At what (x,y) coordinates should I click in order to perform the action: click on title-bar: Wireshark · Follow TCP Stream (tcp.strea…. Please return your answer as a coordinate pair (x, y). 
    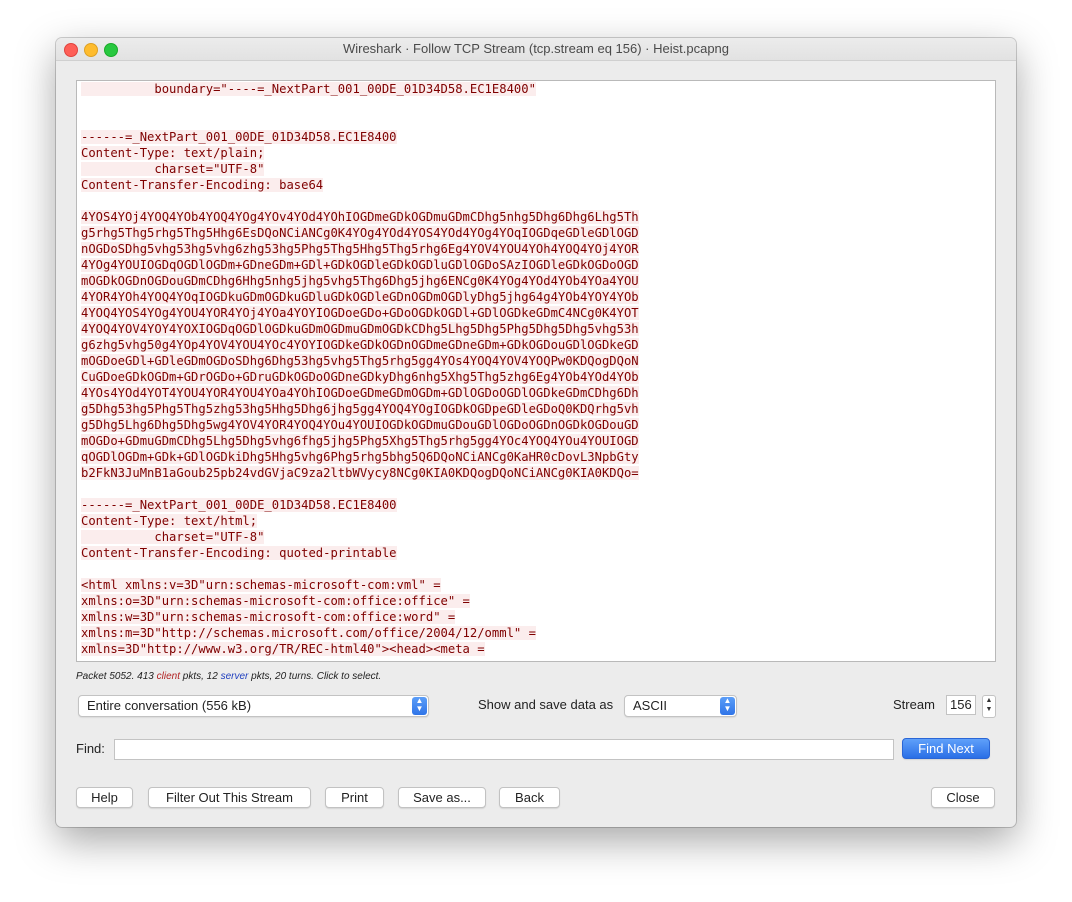
    Looking at the image, I should click on (536, 49).